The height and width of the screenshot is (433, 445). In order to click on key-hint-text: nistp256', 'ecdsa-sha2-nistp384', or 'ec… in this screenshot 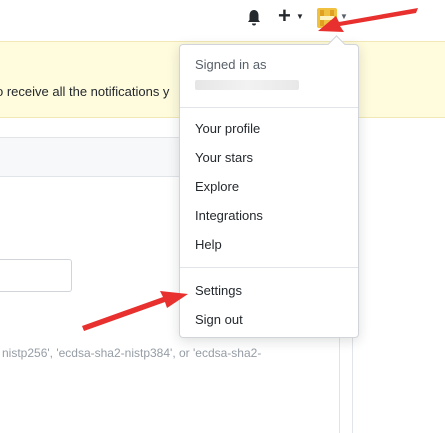, I will do `click(132, 353)`.